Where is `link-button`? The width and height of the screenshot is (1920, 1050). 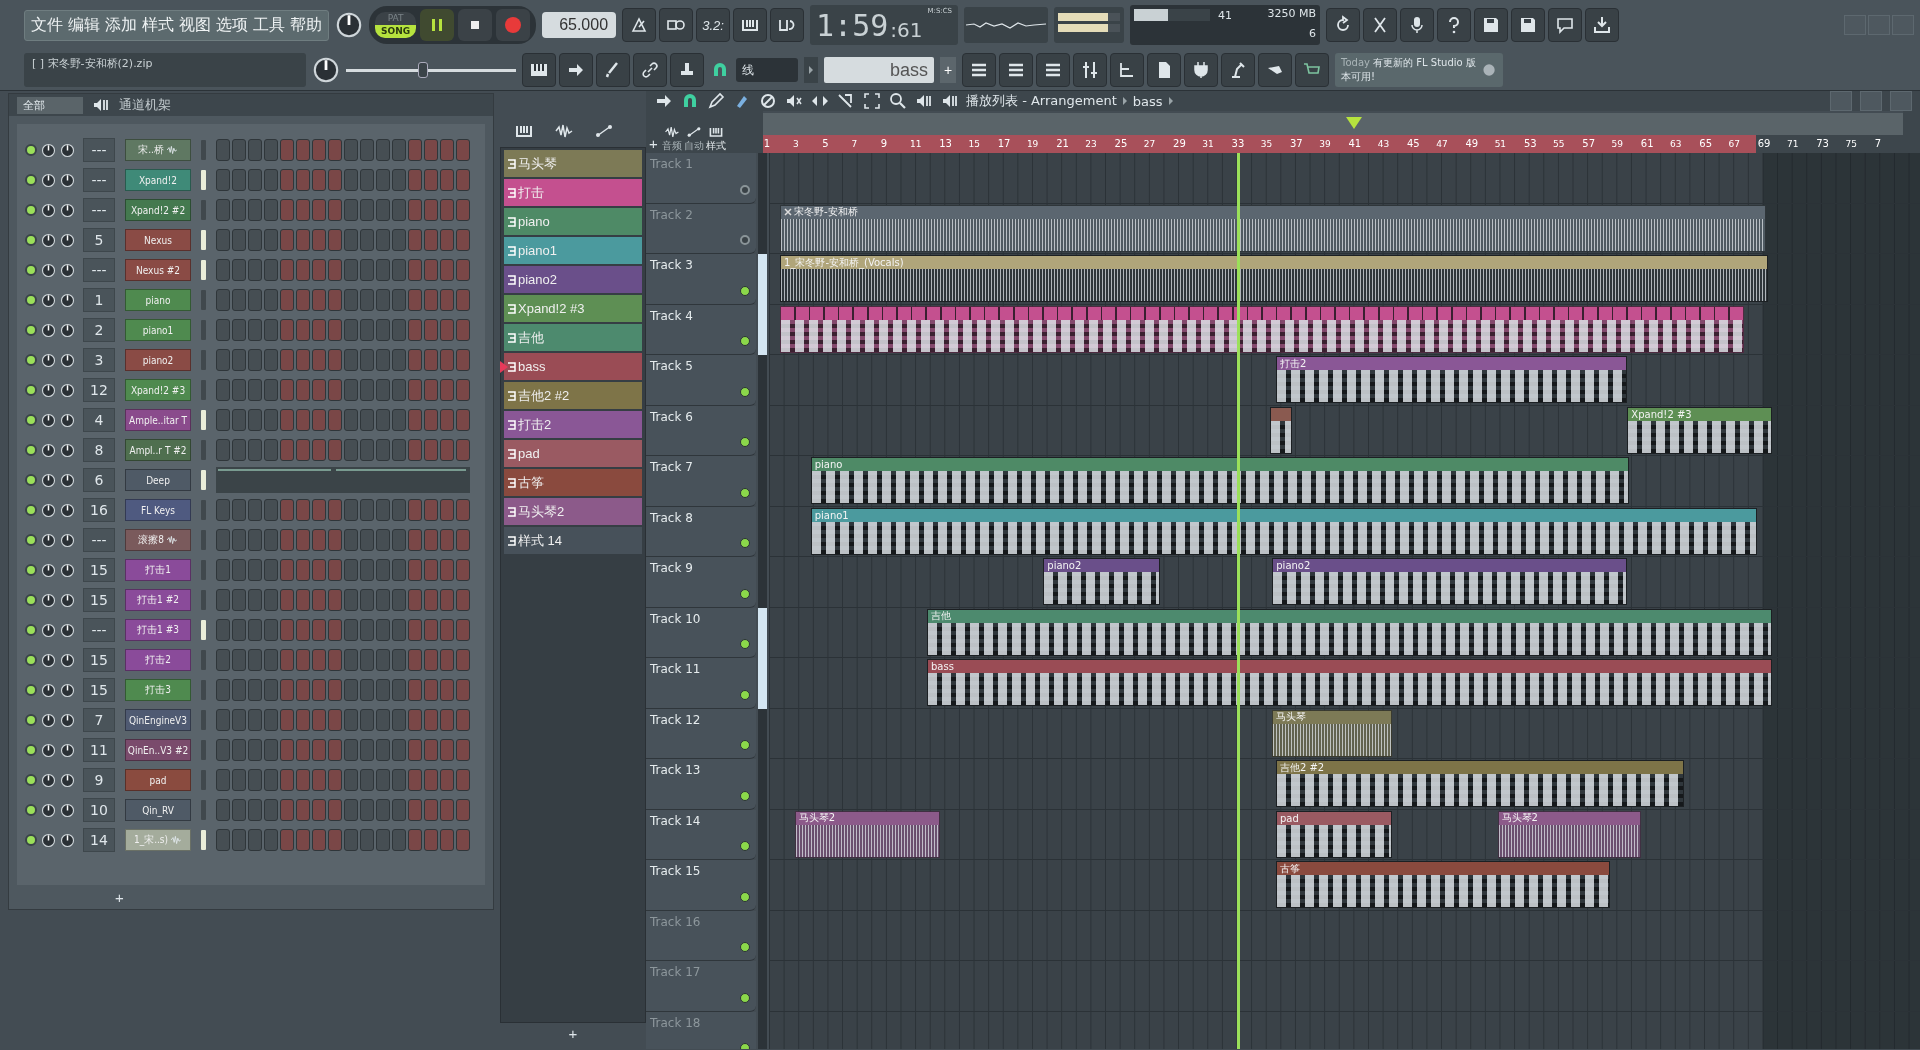
link-button is located at coordinates (650, 70).